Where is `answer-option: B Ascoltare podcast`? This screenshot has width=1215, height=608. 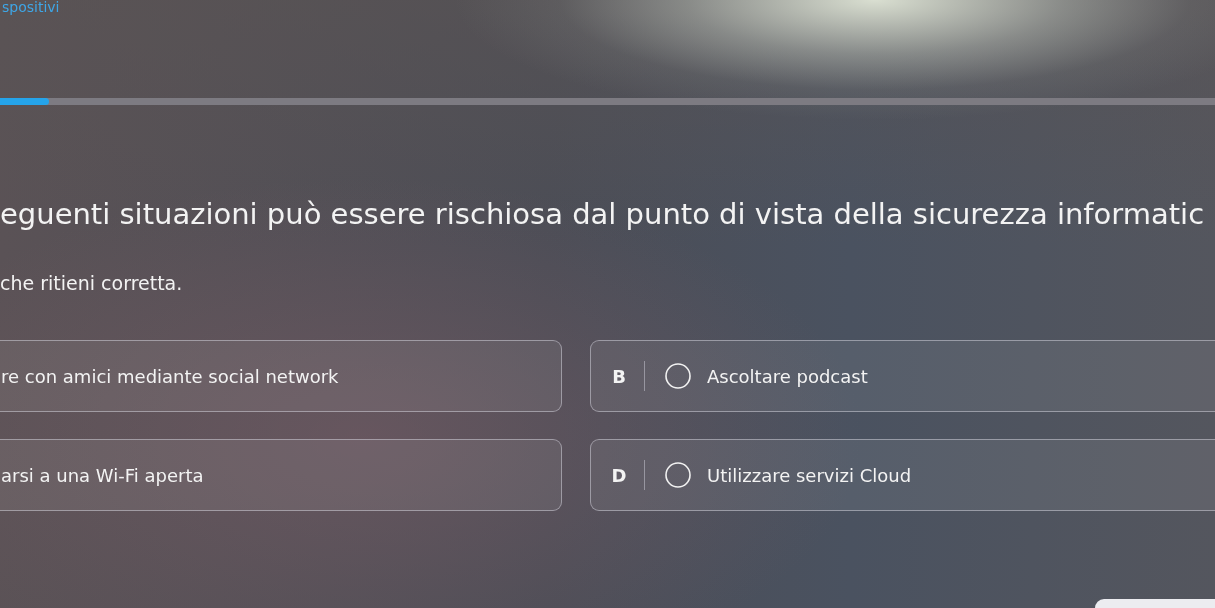 answer-option: B Ascoltare podcast is located at coordinates (902, 376).